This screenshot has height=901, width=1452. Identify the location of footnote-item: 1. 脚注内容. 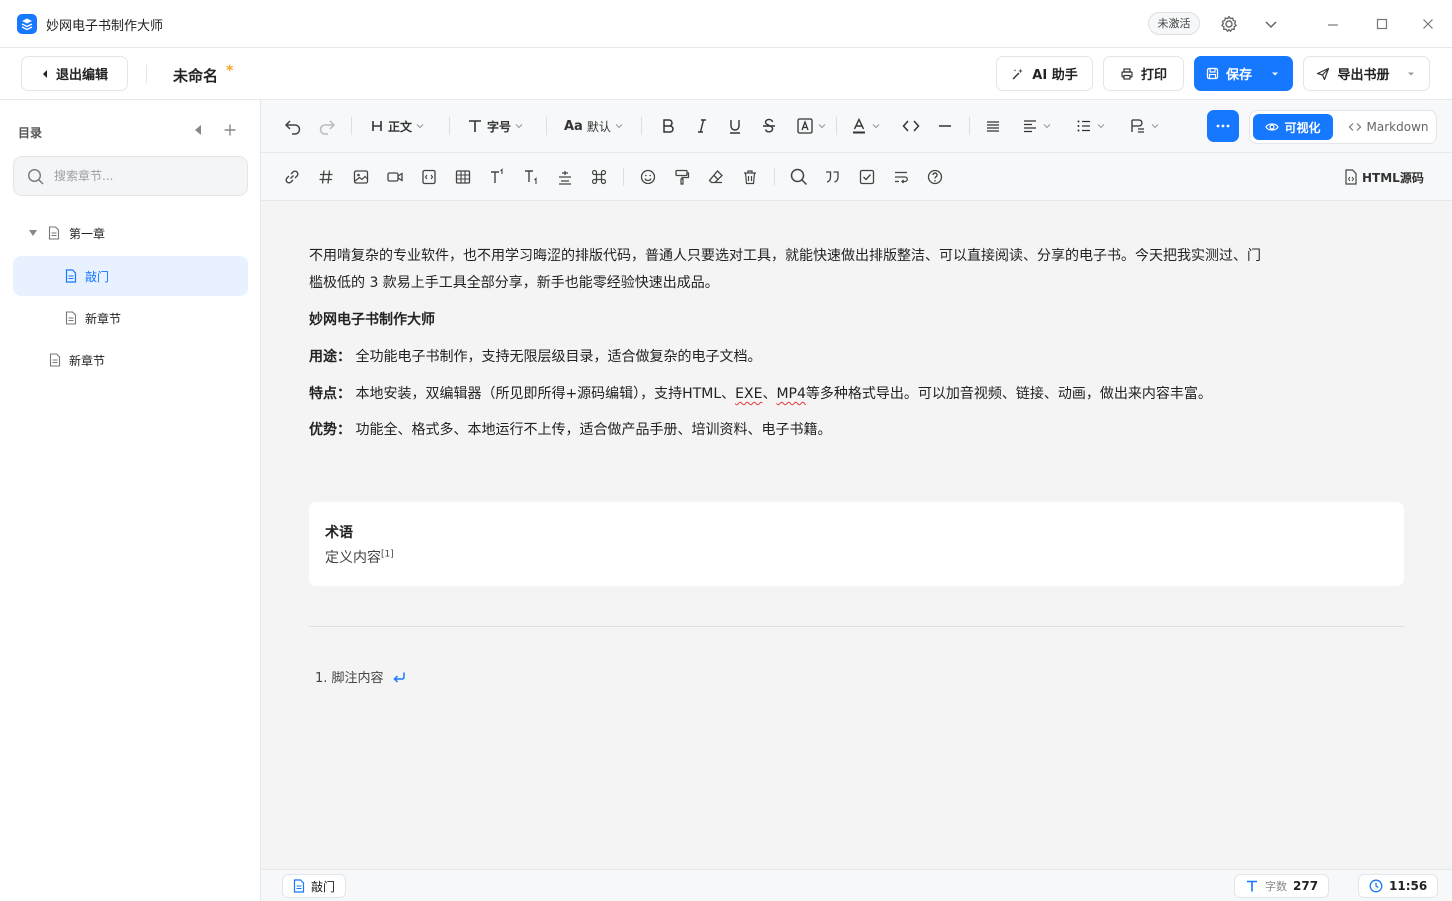
(360, 676).